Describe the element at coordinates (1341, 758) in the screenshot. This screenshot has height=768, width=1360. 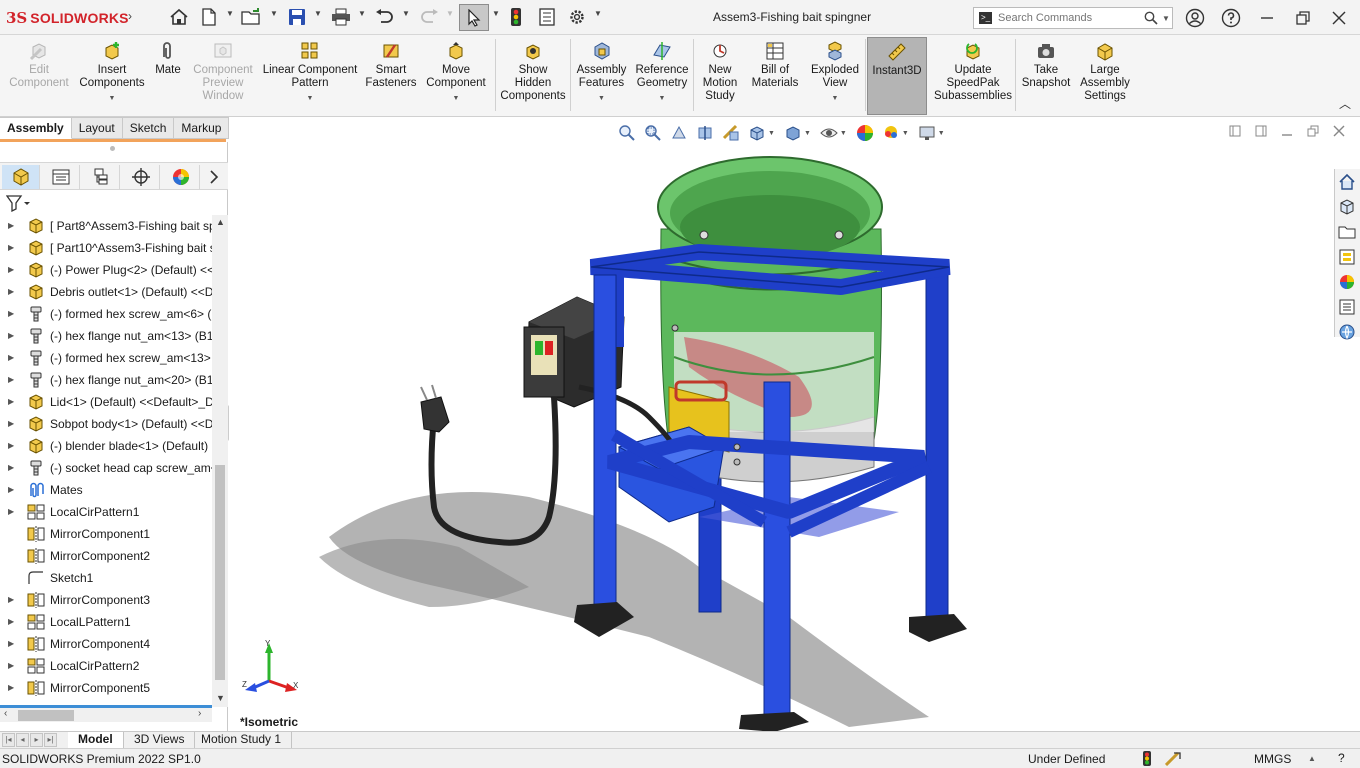
I see `status-help-icon: ?` at that location.